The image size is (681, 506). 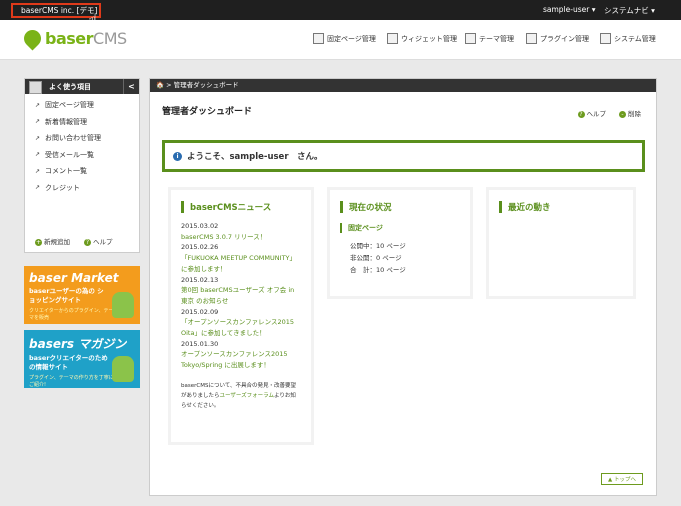 What do you see at coordinates (378, 246) in the screenshot?
I see `status-row: 公開中：10 ページ` at bounding box center [378, 246].